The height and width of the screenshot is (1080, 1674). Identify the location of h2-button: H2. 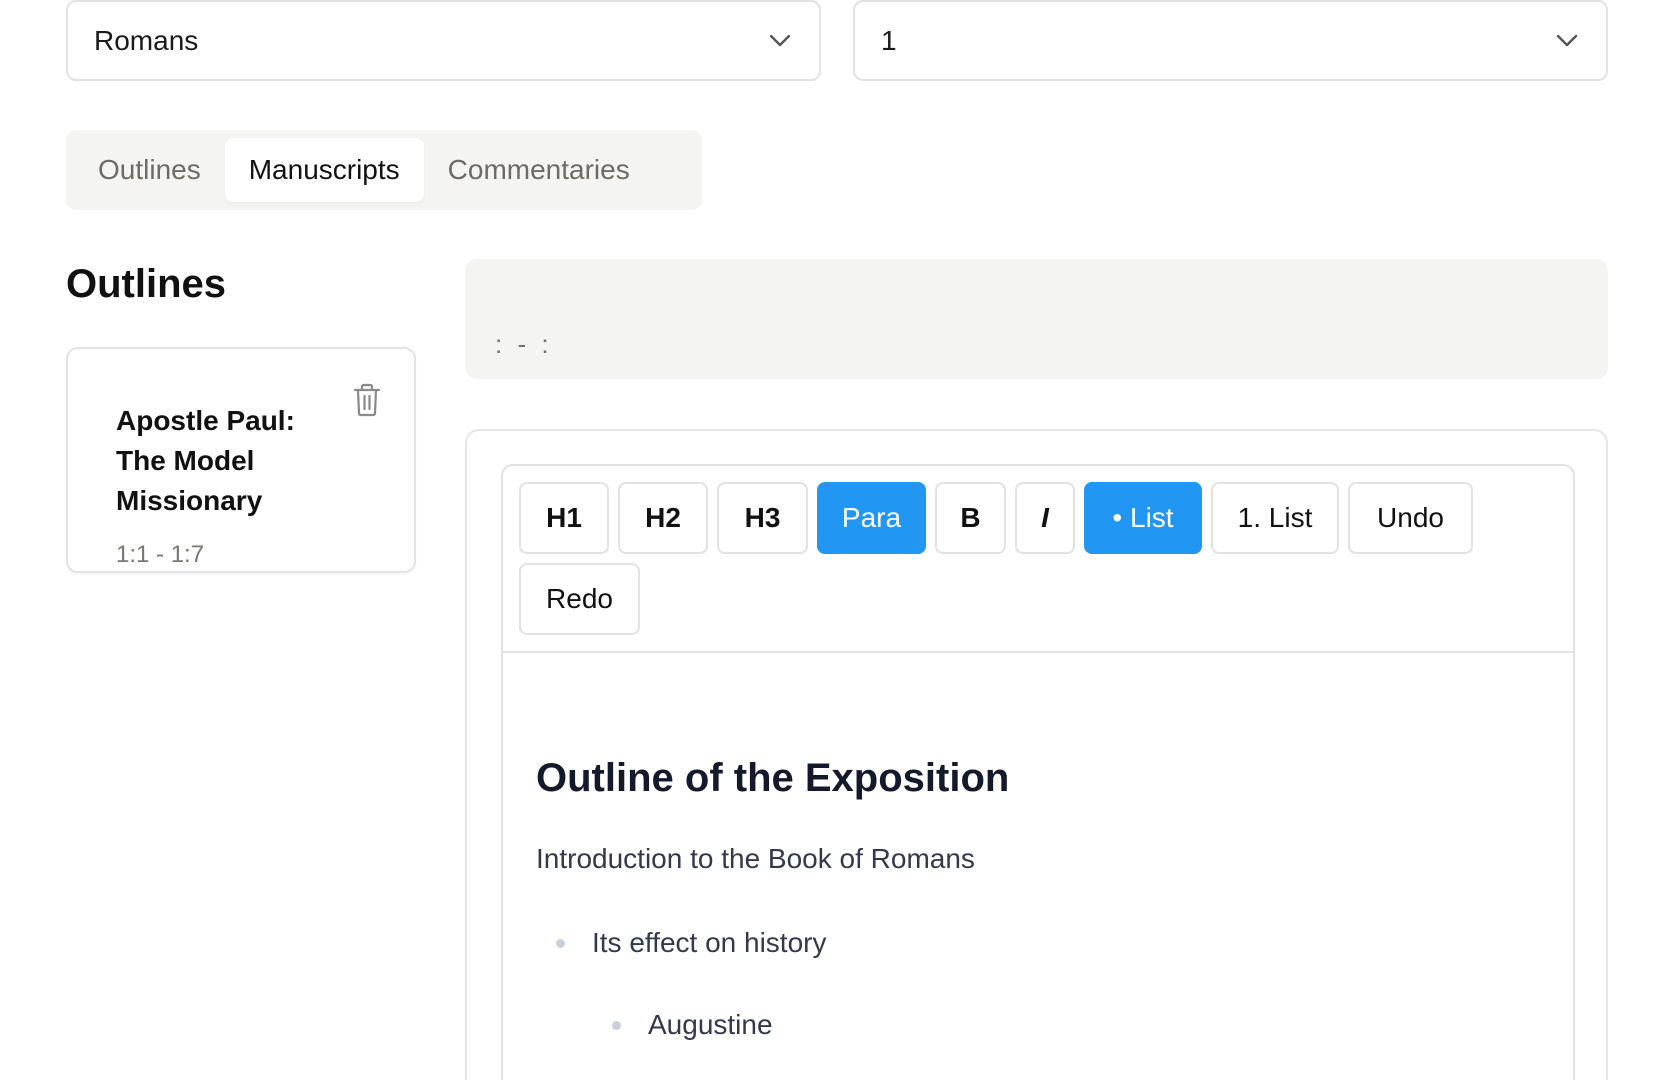
(663, 518).